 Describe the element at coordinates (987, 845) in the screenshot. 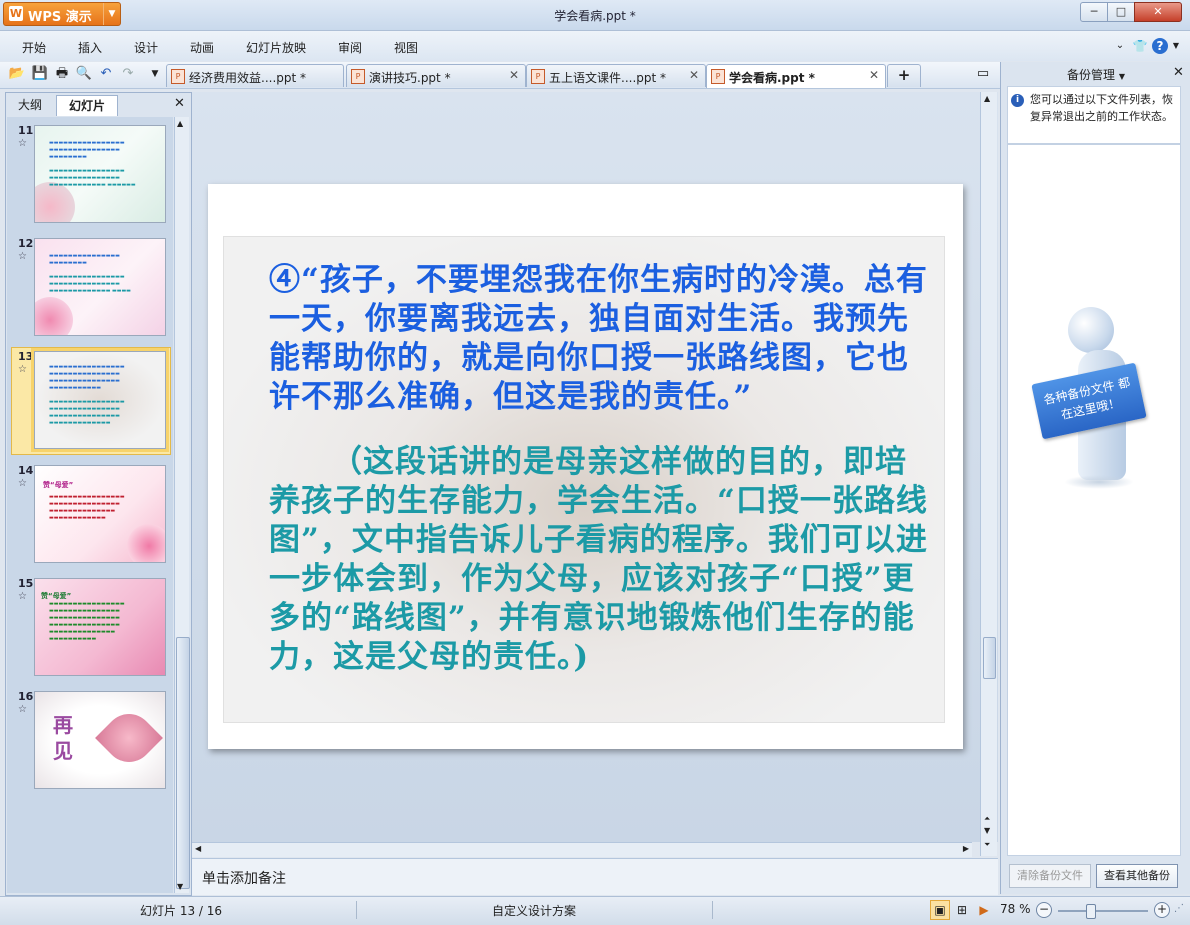

I see `next-slide-icon: ⏷` at that location.